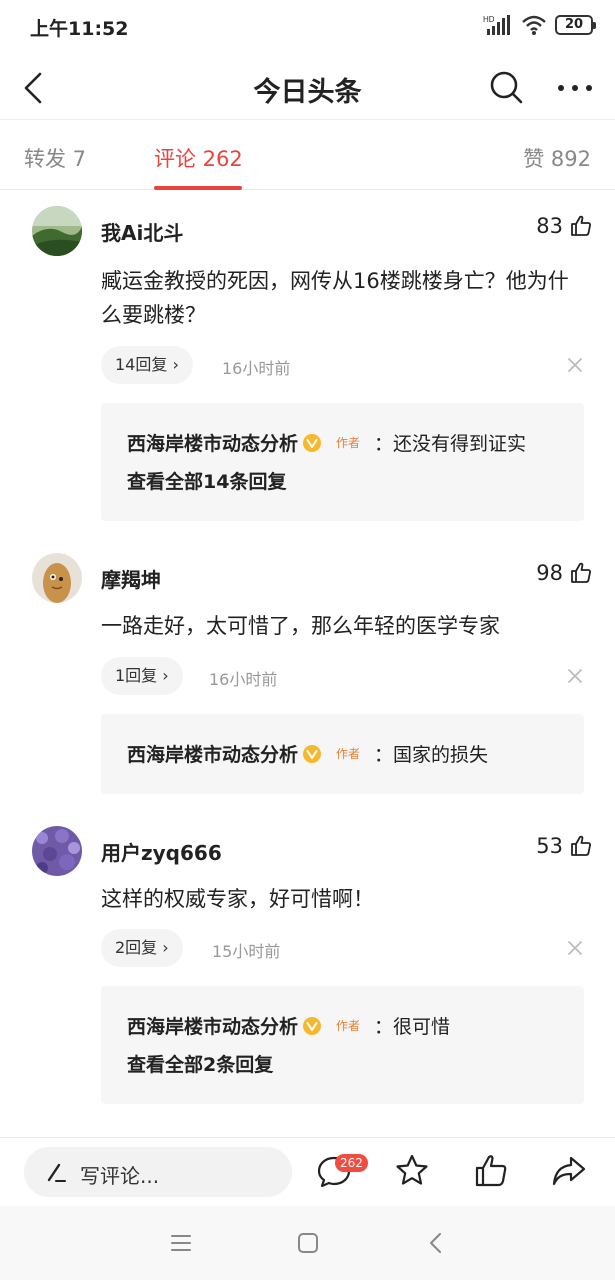 The height and width of the screenshot is (1280, 615). What do you see at coordinates (549, 846) in the screenshot?
I see `like-count: 53` at bounding box center [549, 846].